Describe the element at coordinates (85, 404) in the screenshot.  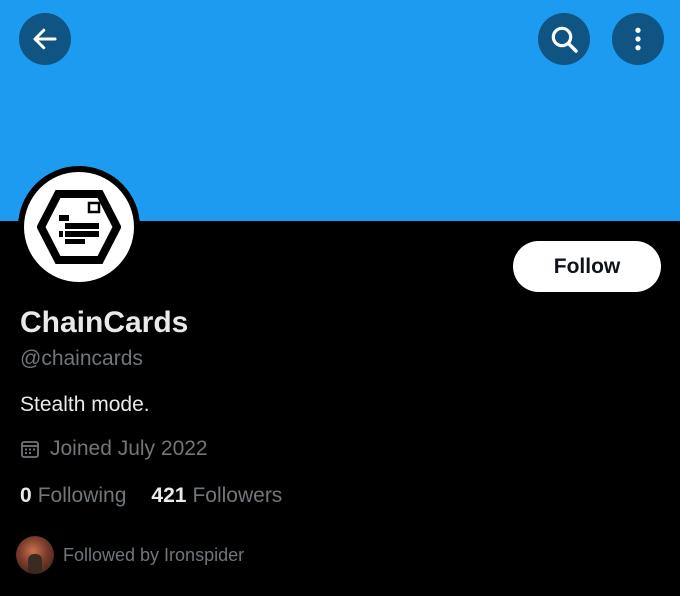
I see `profile-bio: Stealth mode.` at that location.